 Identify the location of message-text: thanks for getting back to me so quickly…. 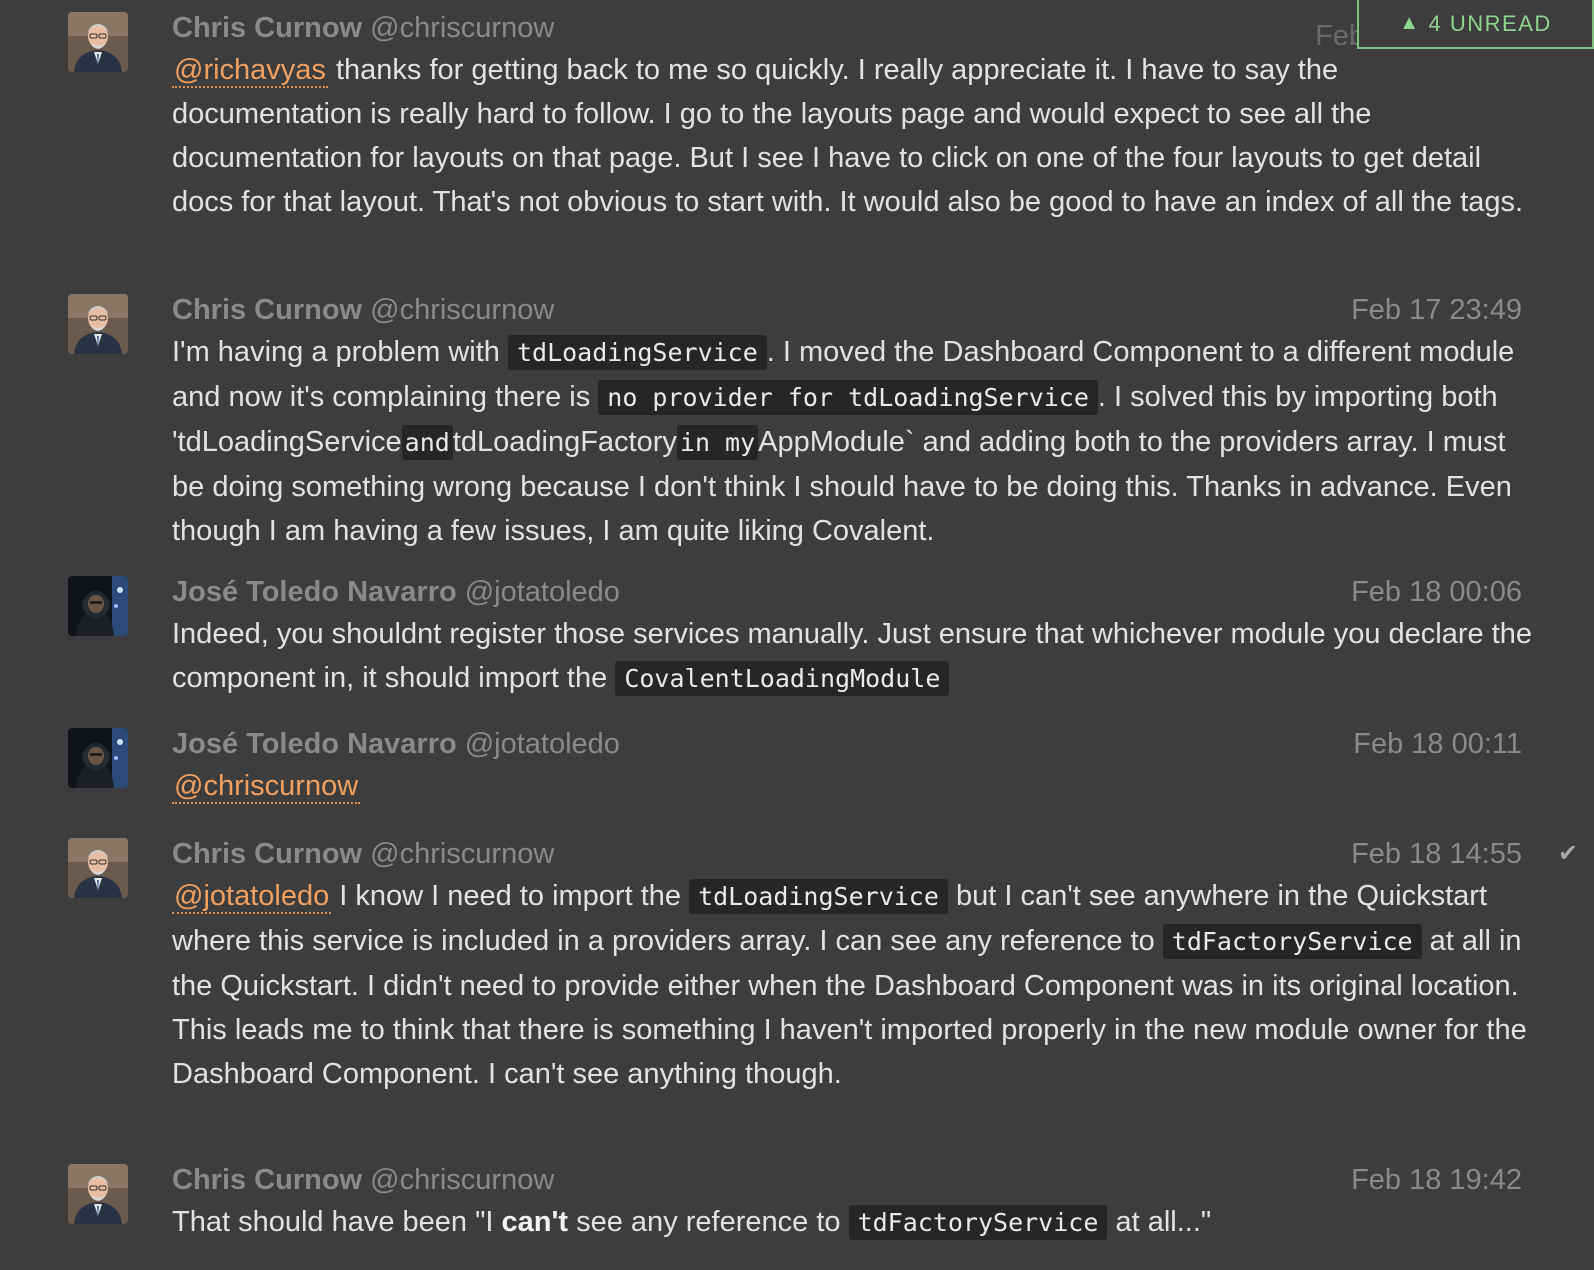
(848, 136).